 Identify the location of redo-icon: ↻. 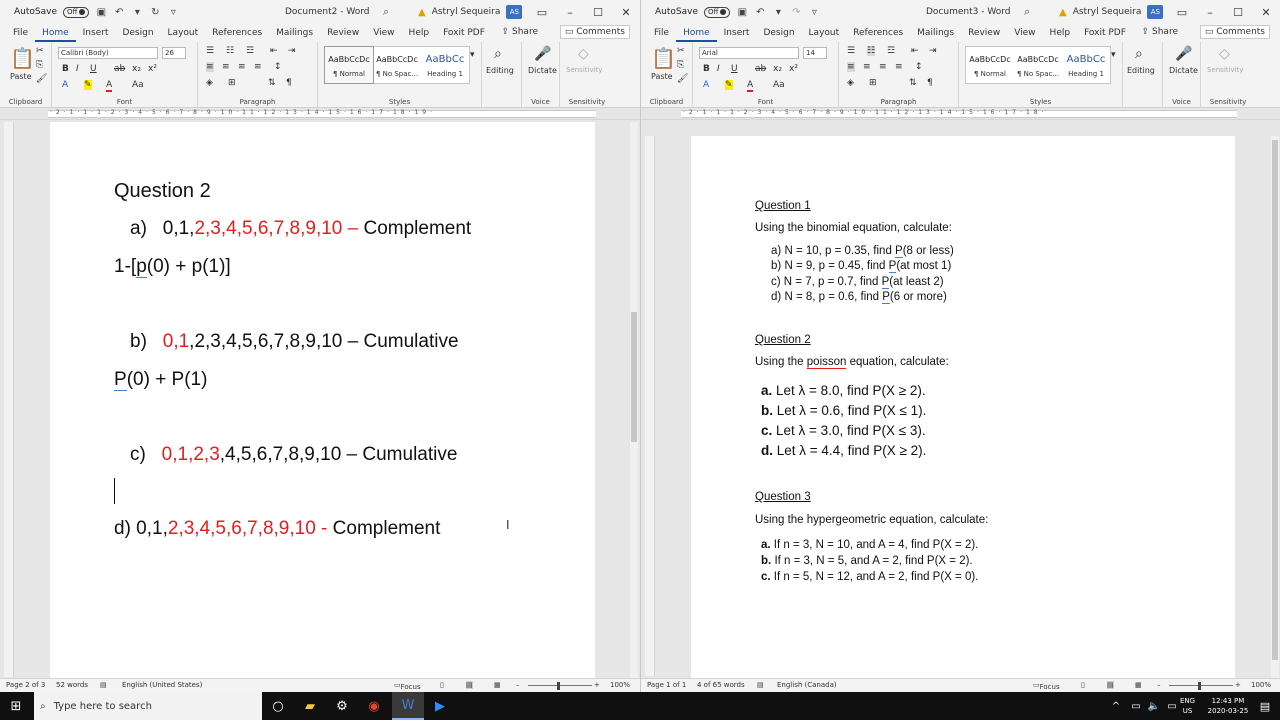
(155, 12).